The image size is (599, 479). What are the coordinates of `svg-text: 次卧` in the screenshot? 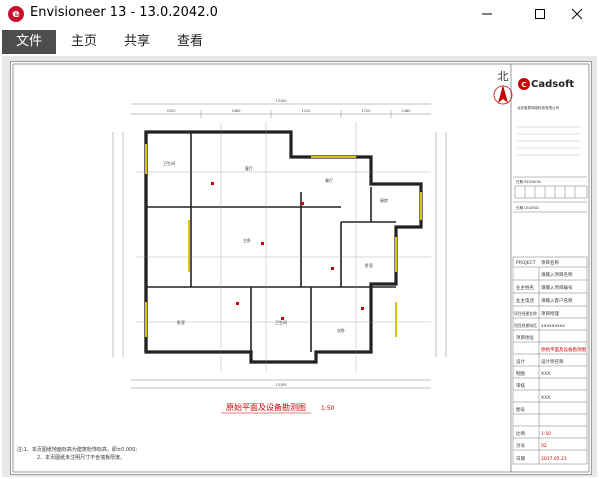 It's located at (341, 330).